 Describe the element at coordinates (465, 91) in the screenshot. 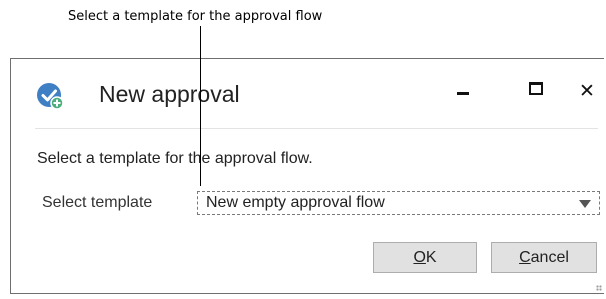

I see `minimize-button` at that location.